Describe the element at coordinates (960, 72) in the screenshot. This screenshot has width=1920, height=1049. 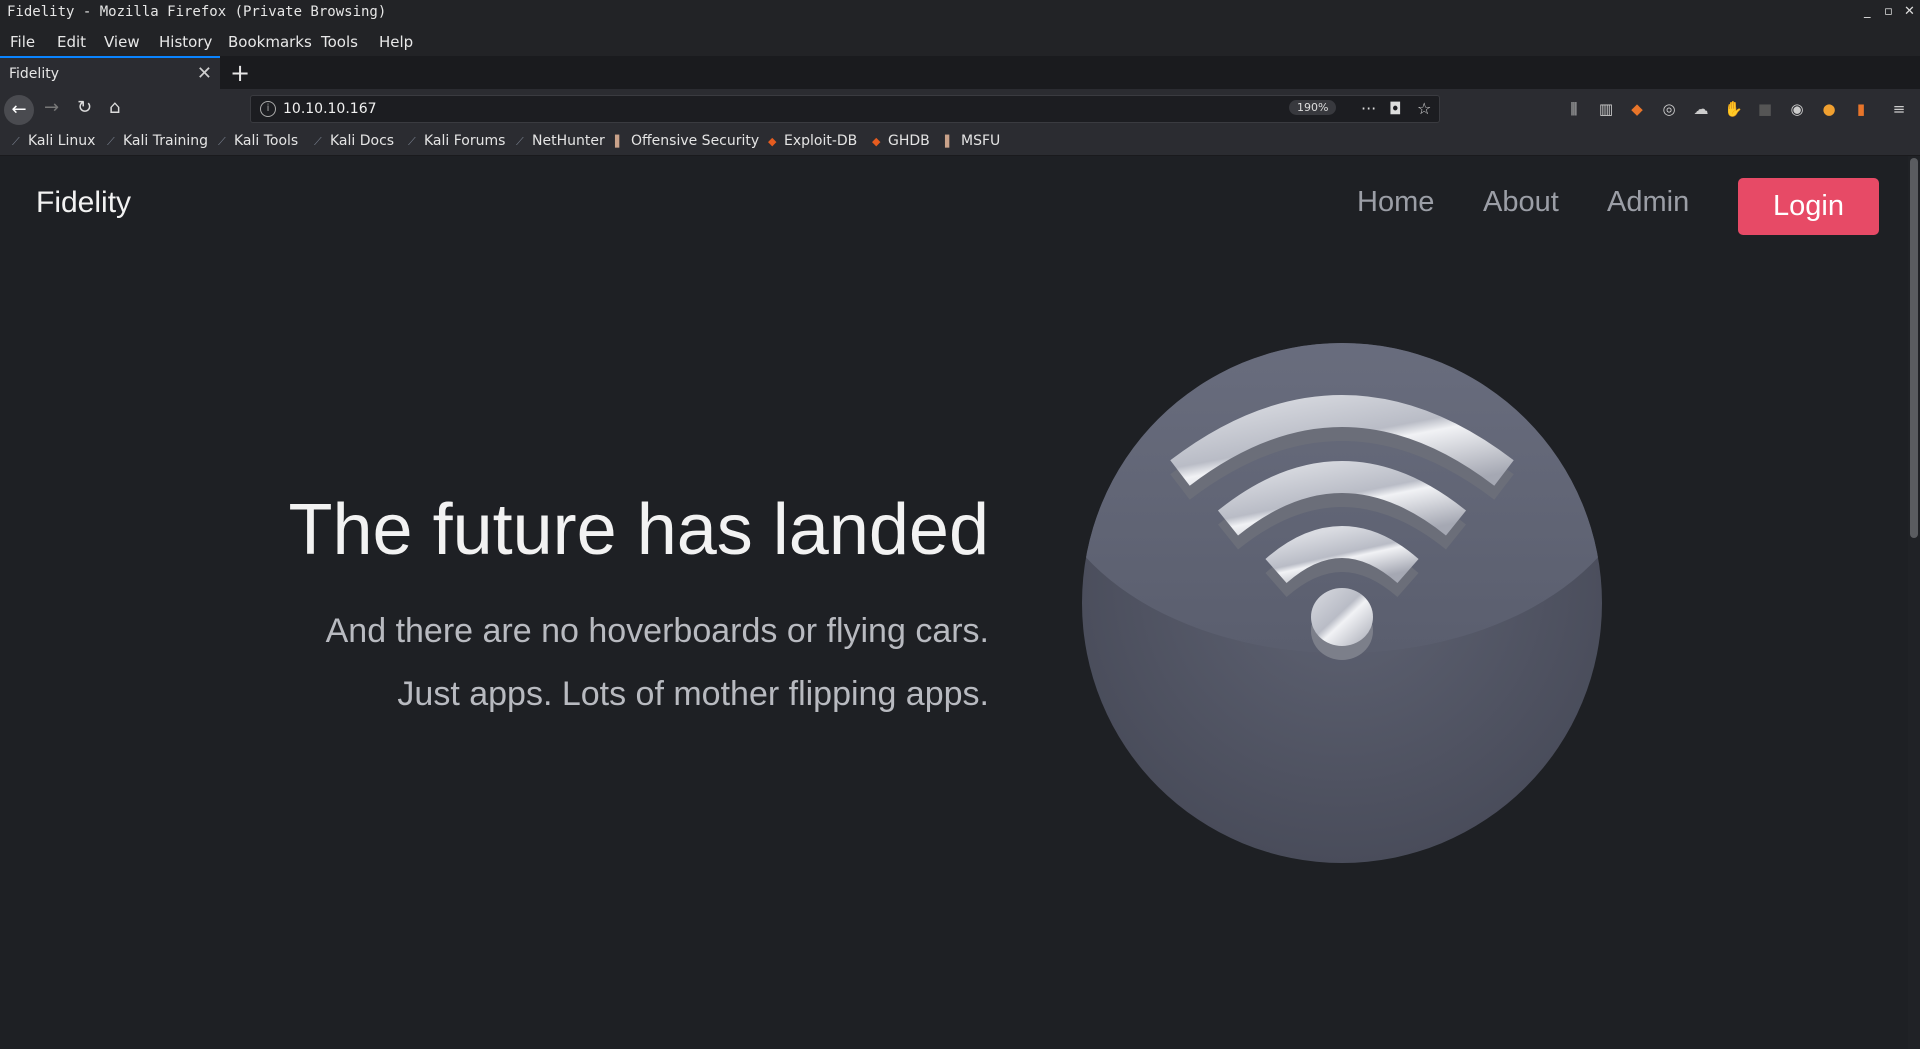
I see `tab-strip: Fidelity ✕ +` at that location.